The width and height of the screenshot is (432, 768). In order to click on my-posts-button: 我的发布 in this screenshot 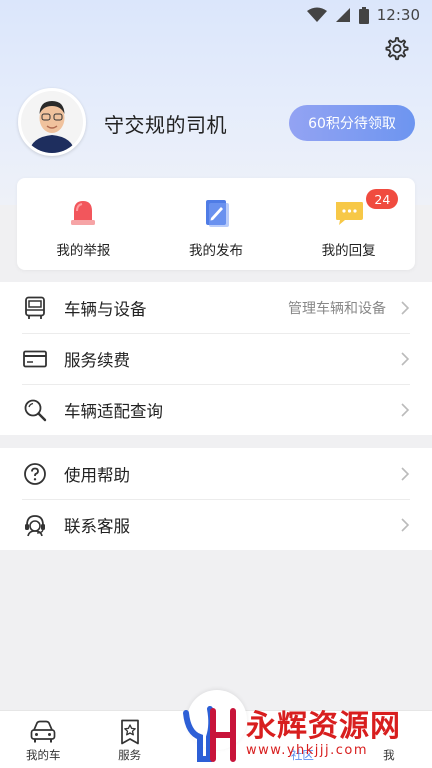, I will do `click(216, 224)`.